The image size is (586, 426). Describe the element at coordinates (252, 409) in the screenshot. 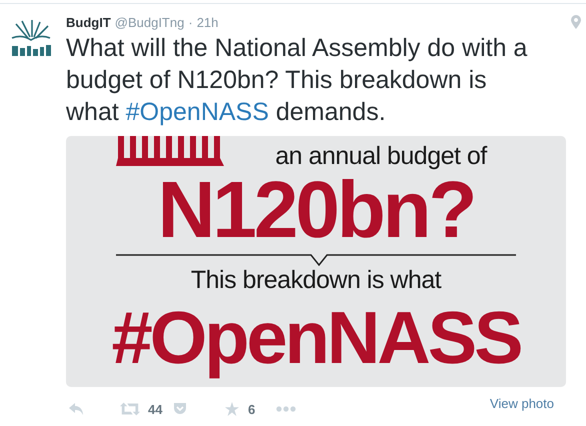

I see `action-count: 6` at that location.